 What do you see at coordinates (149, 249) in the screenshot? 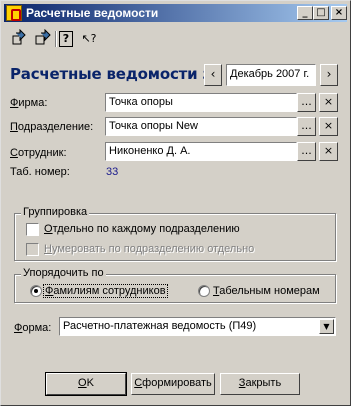
I see `number-by-department-label: Нумеровать по подразделению отдельно` at bounding box center [149, 249].